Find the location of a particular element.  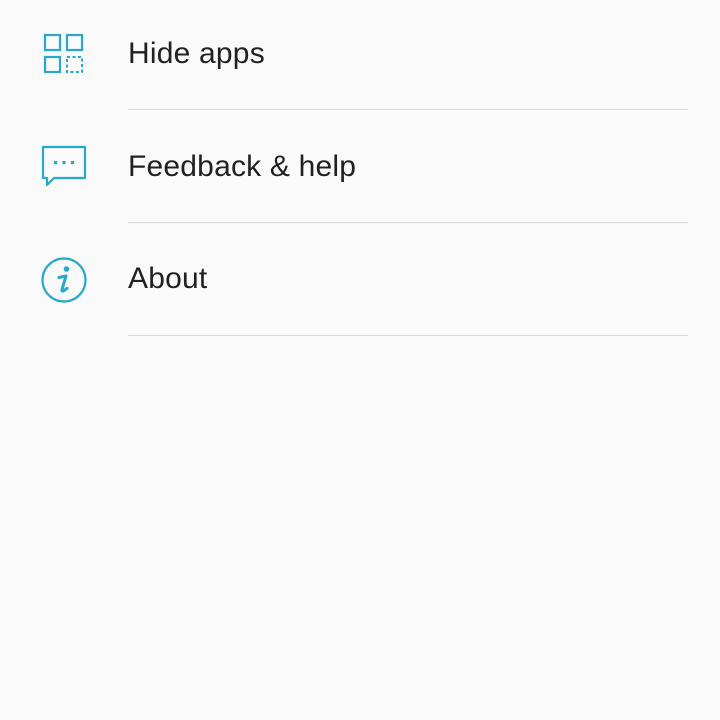

info-icon is located at coordinates (64, 280).